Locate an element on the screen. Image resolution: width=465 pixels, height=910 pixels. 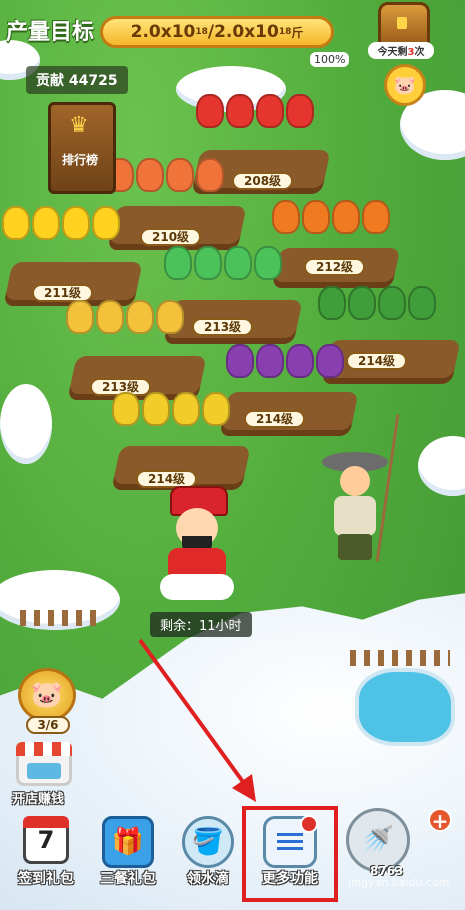
crop-watermelon is located at coordinates (377, 303).